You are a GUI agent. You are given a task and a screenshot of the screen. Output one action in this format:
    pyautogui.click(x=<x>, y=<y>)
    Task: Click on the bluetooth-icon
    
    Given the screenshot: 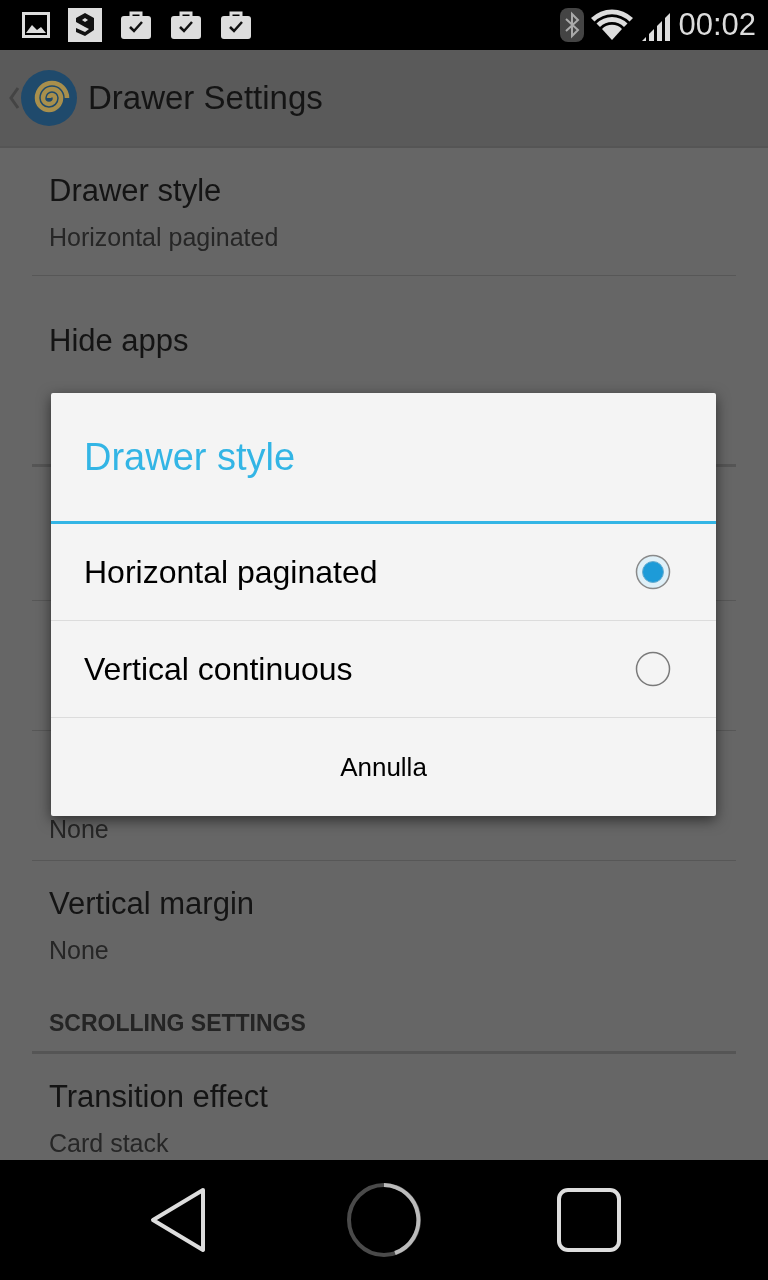 What is the action you would take?
    pyautogui.click(x=572, y=25)
    